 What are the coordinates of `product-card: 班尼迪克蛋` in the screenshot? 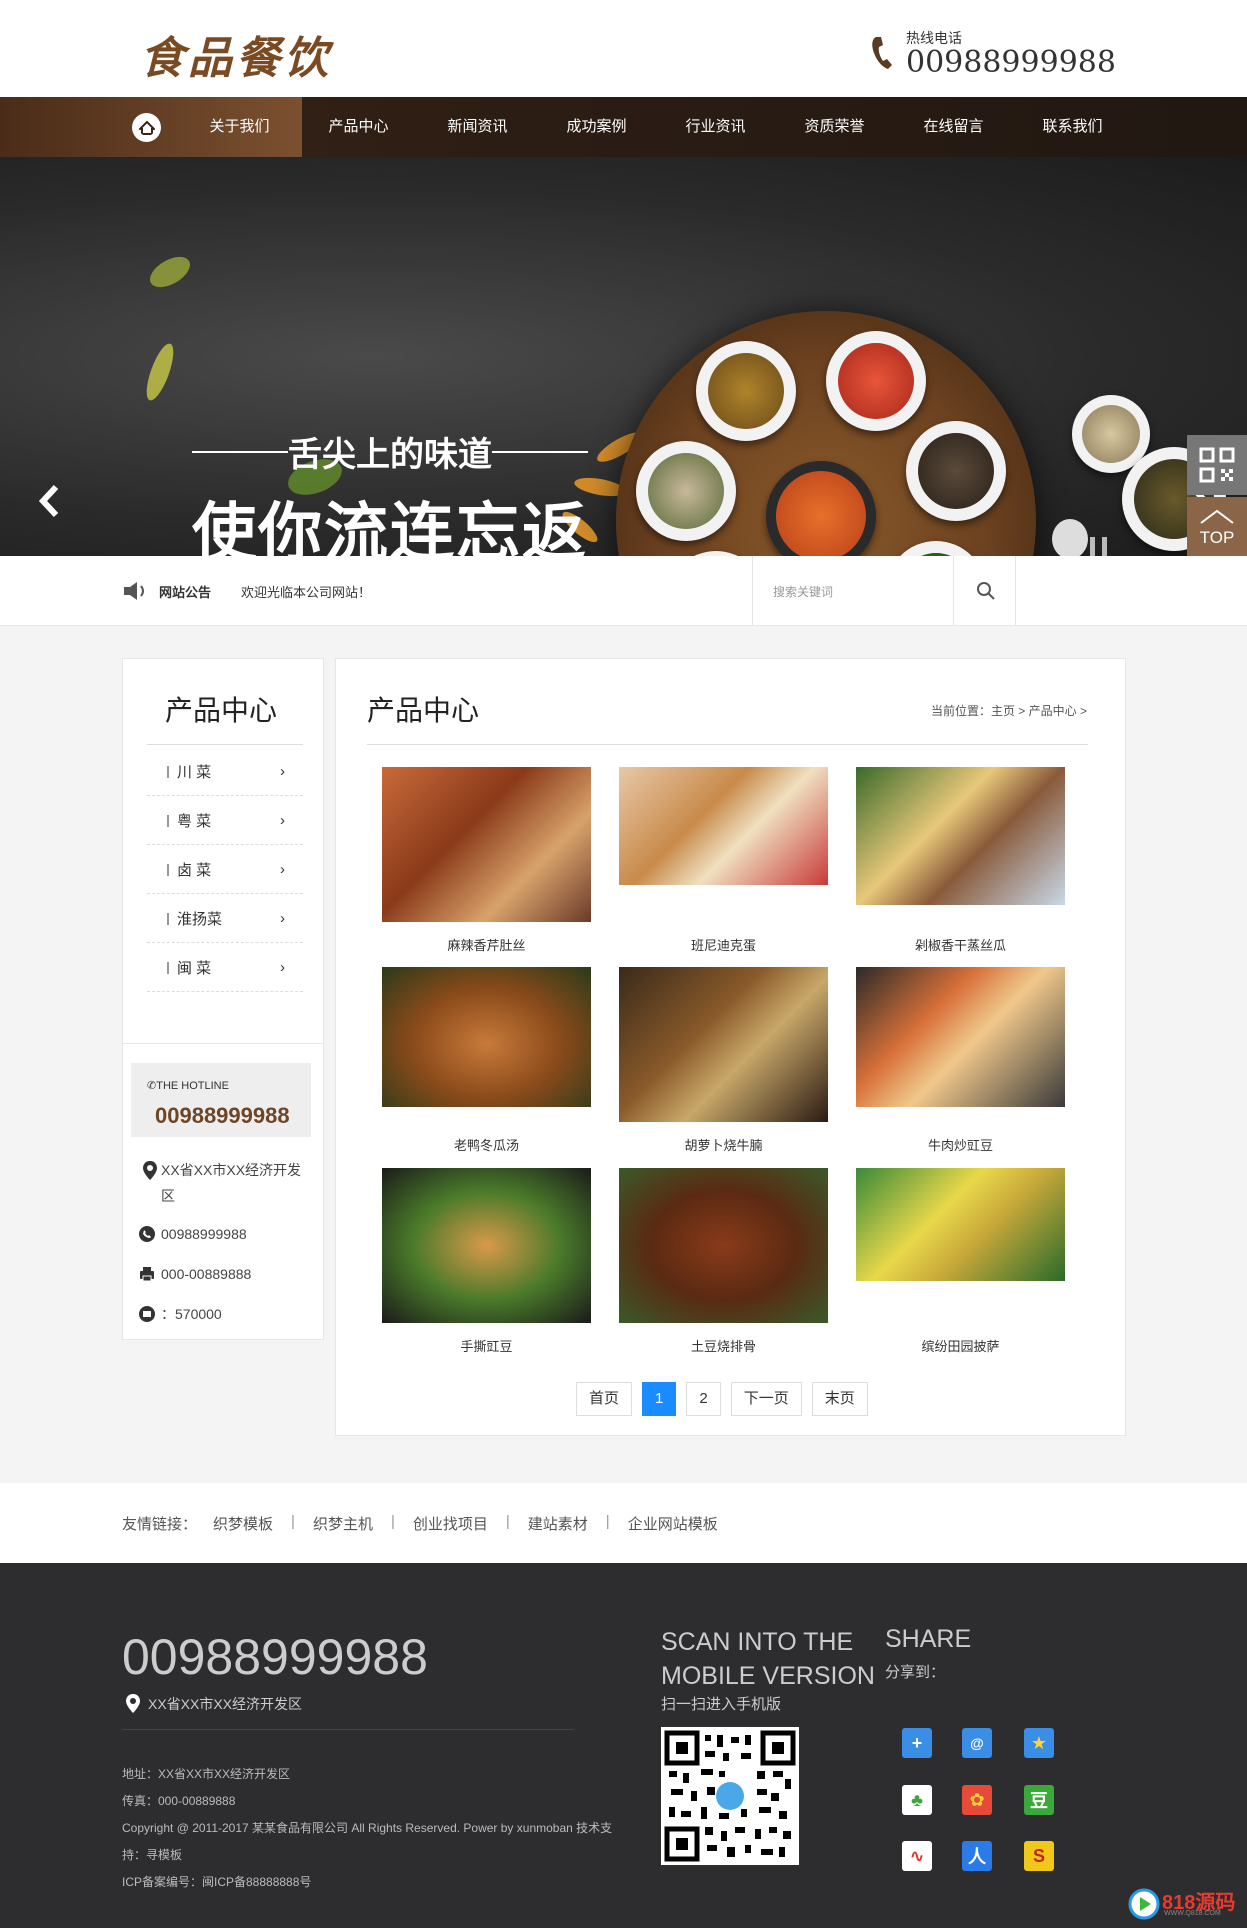 It's located at (723, 860).